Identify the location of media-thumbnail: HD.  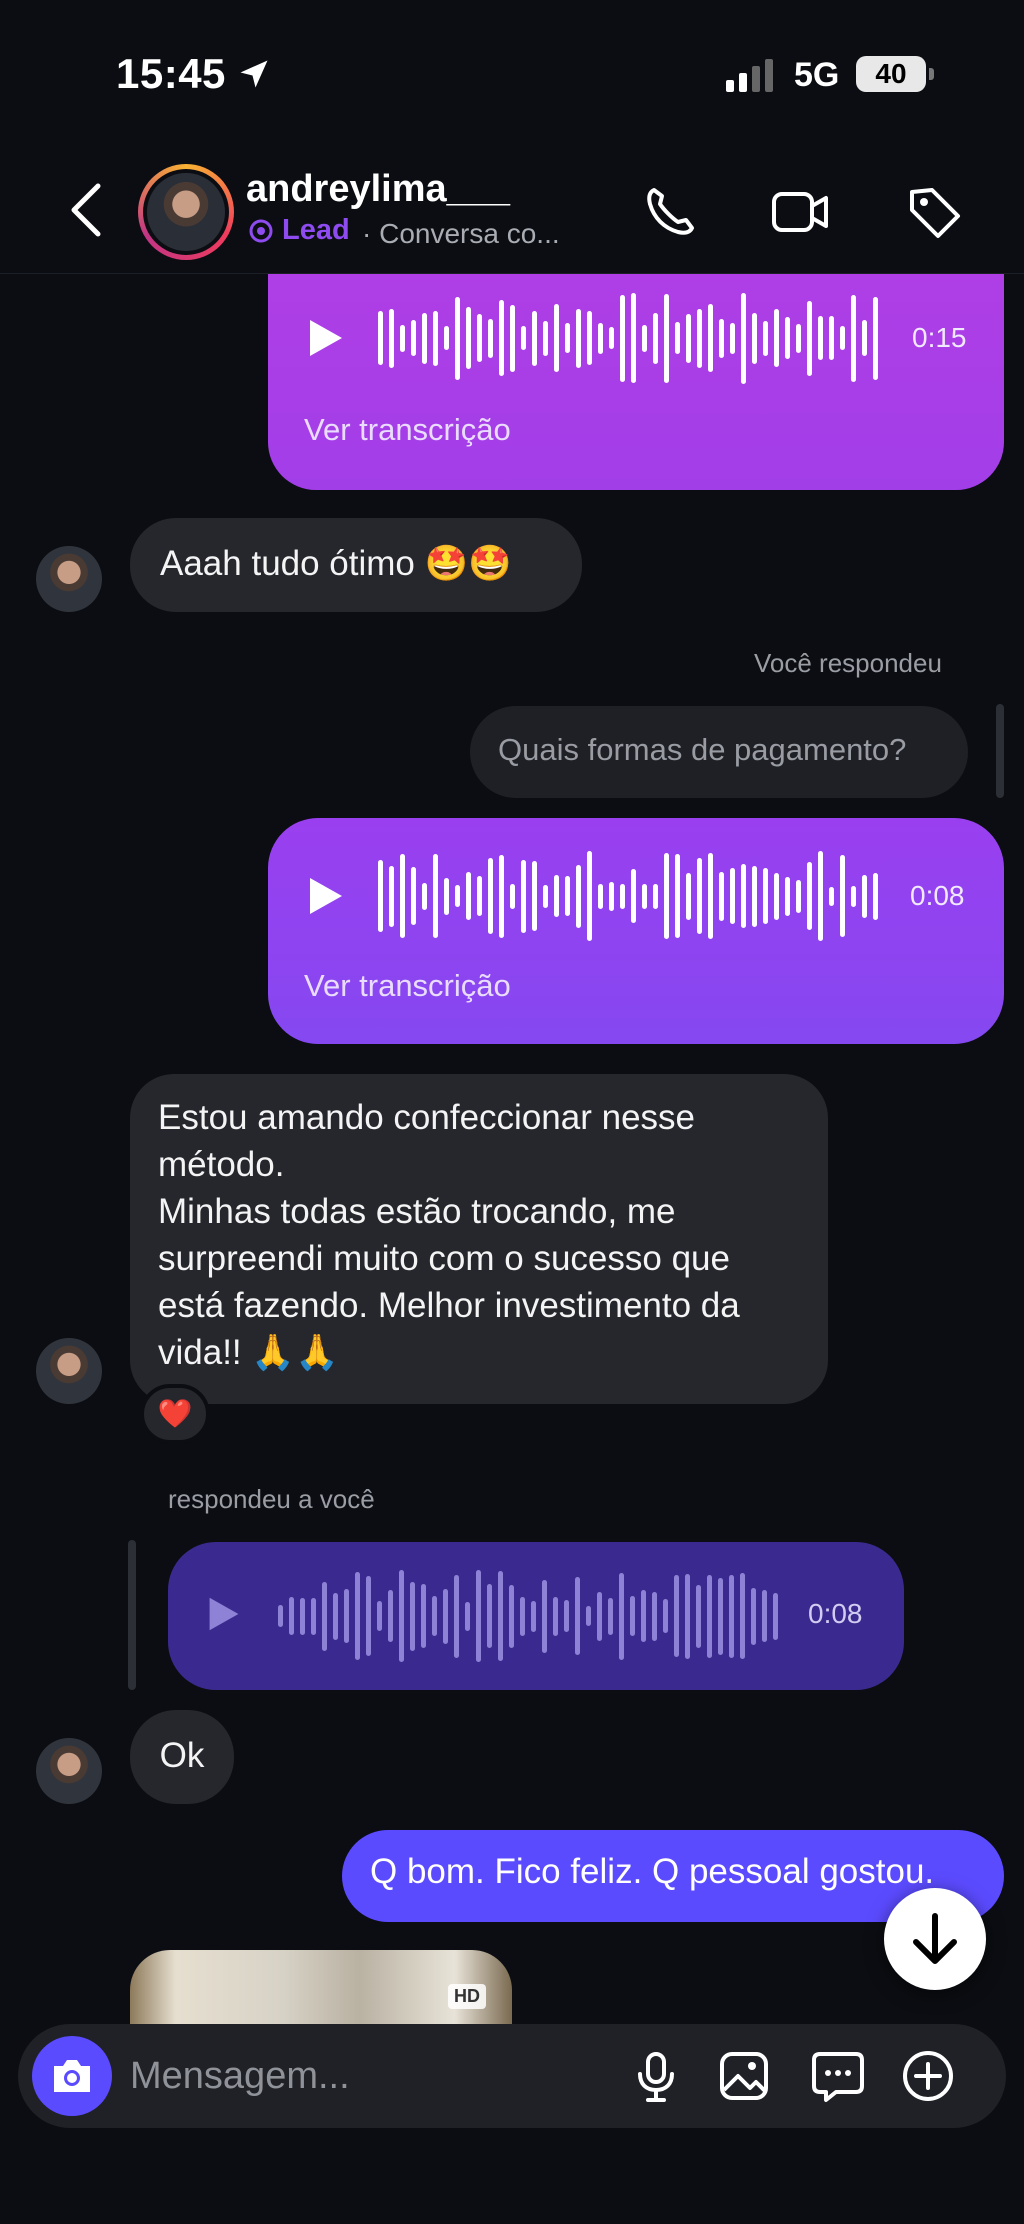
(321, 1990).